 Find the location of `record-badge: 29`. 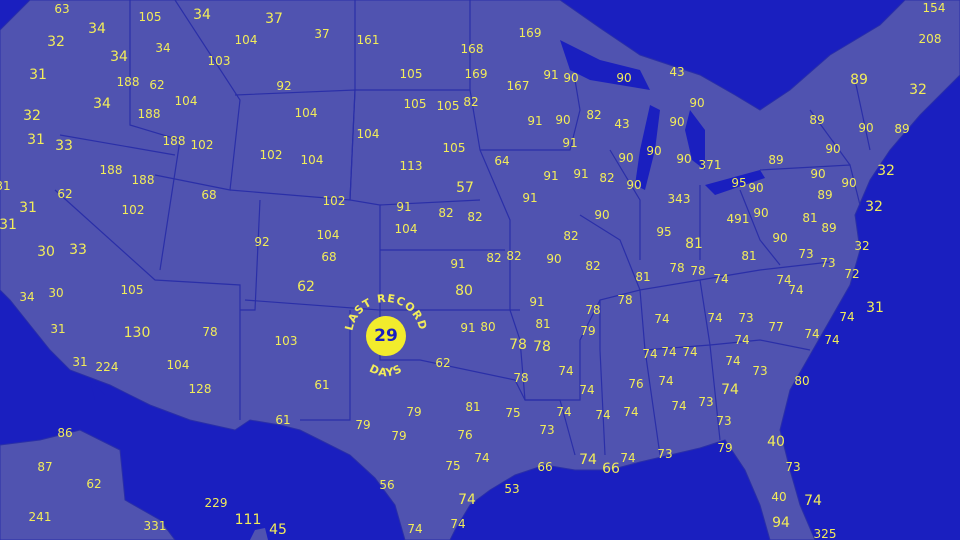

record-badge: 29 is located at coordinates (386, 336).